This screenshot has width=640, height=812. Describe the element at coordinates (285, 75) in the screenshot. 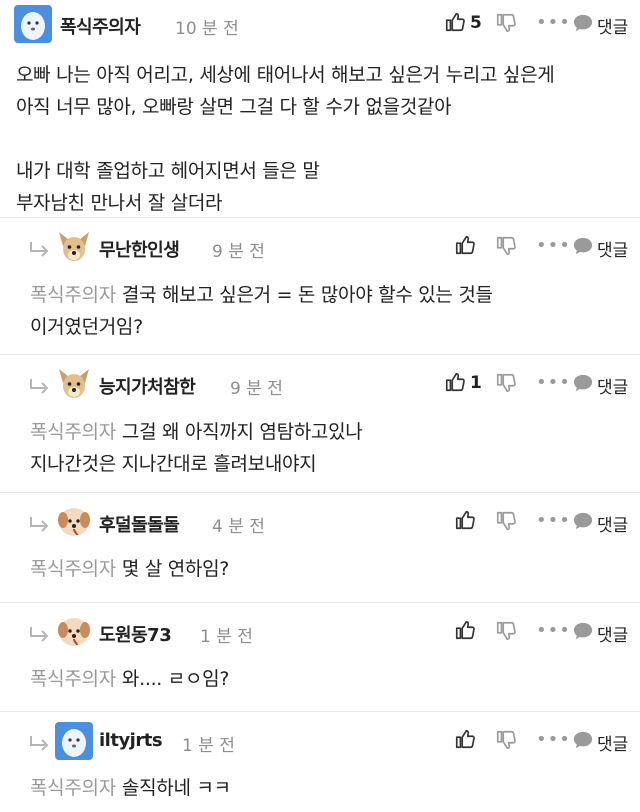

I see `comment-text: 오빠 나는 아직 어리고, 세상에 태어나서 해보고 싶은거 누리고 싶은게` at that location.